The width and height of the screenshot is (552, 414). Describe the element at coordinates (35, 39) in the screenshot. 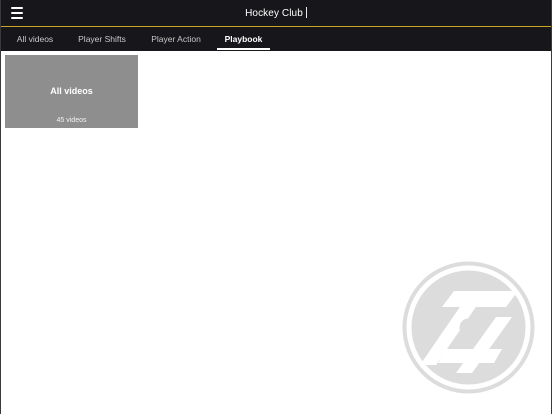

I see `tab-all-videos: All videos` at that location.